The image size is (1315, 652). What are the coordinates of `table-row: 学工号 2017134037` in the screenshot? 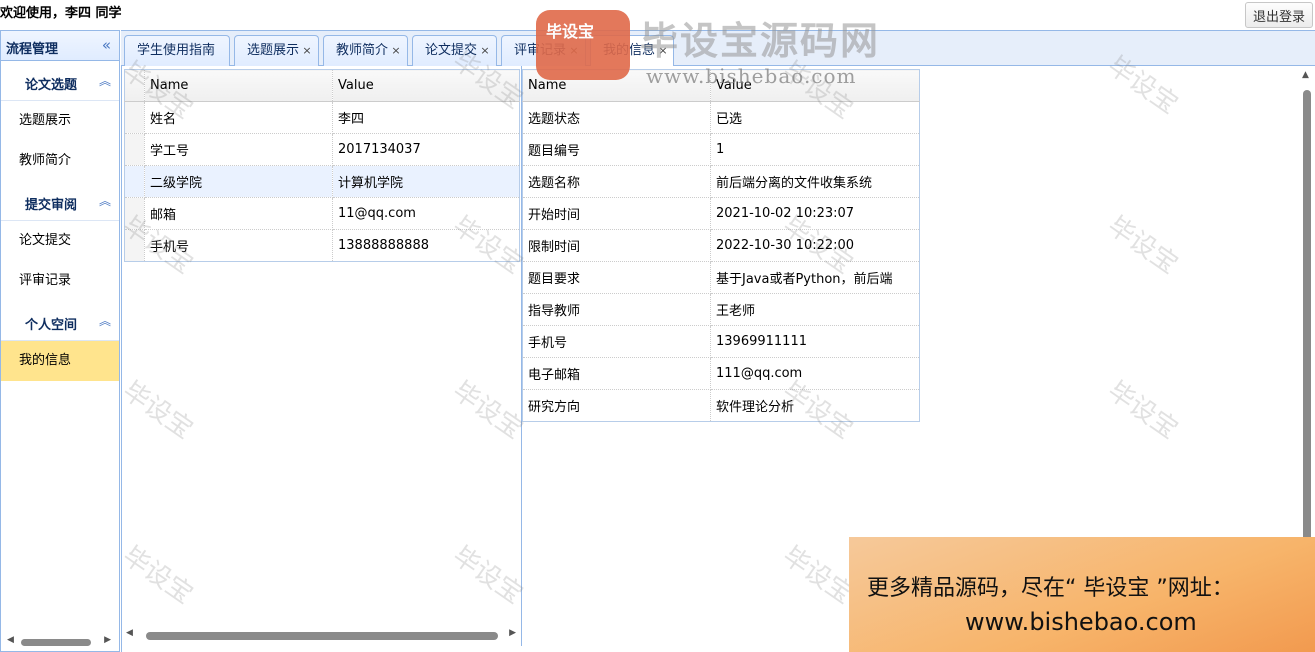 It's located at (322, 149).